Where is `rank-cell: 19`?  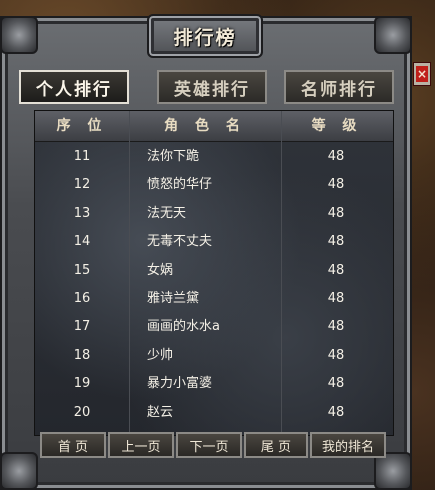 rank-cell: 19 is located at coordinates (82, 384).